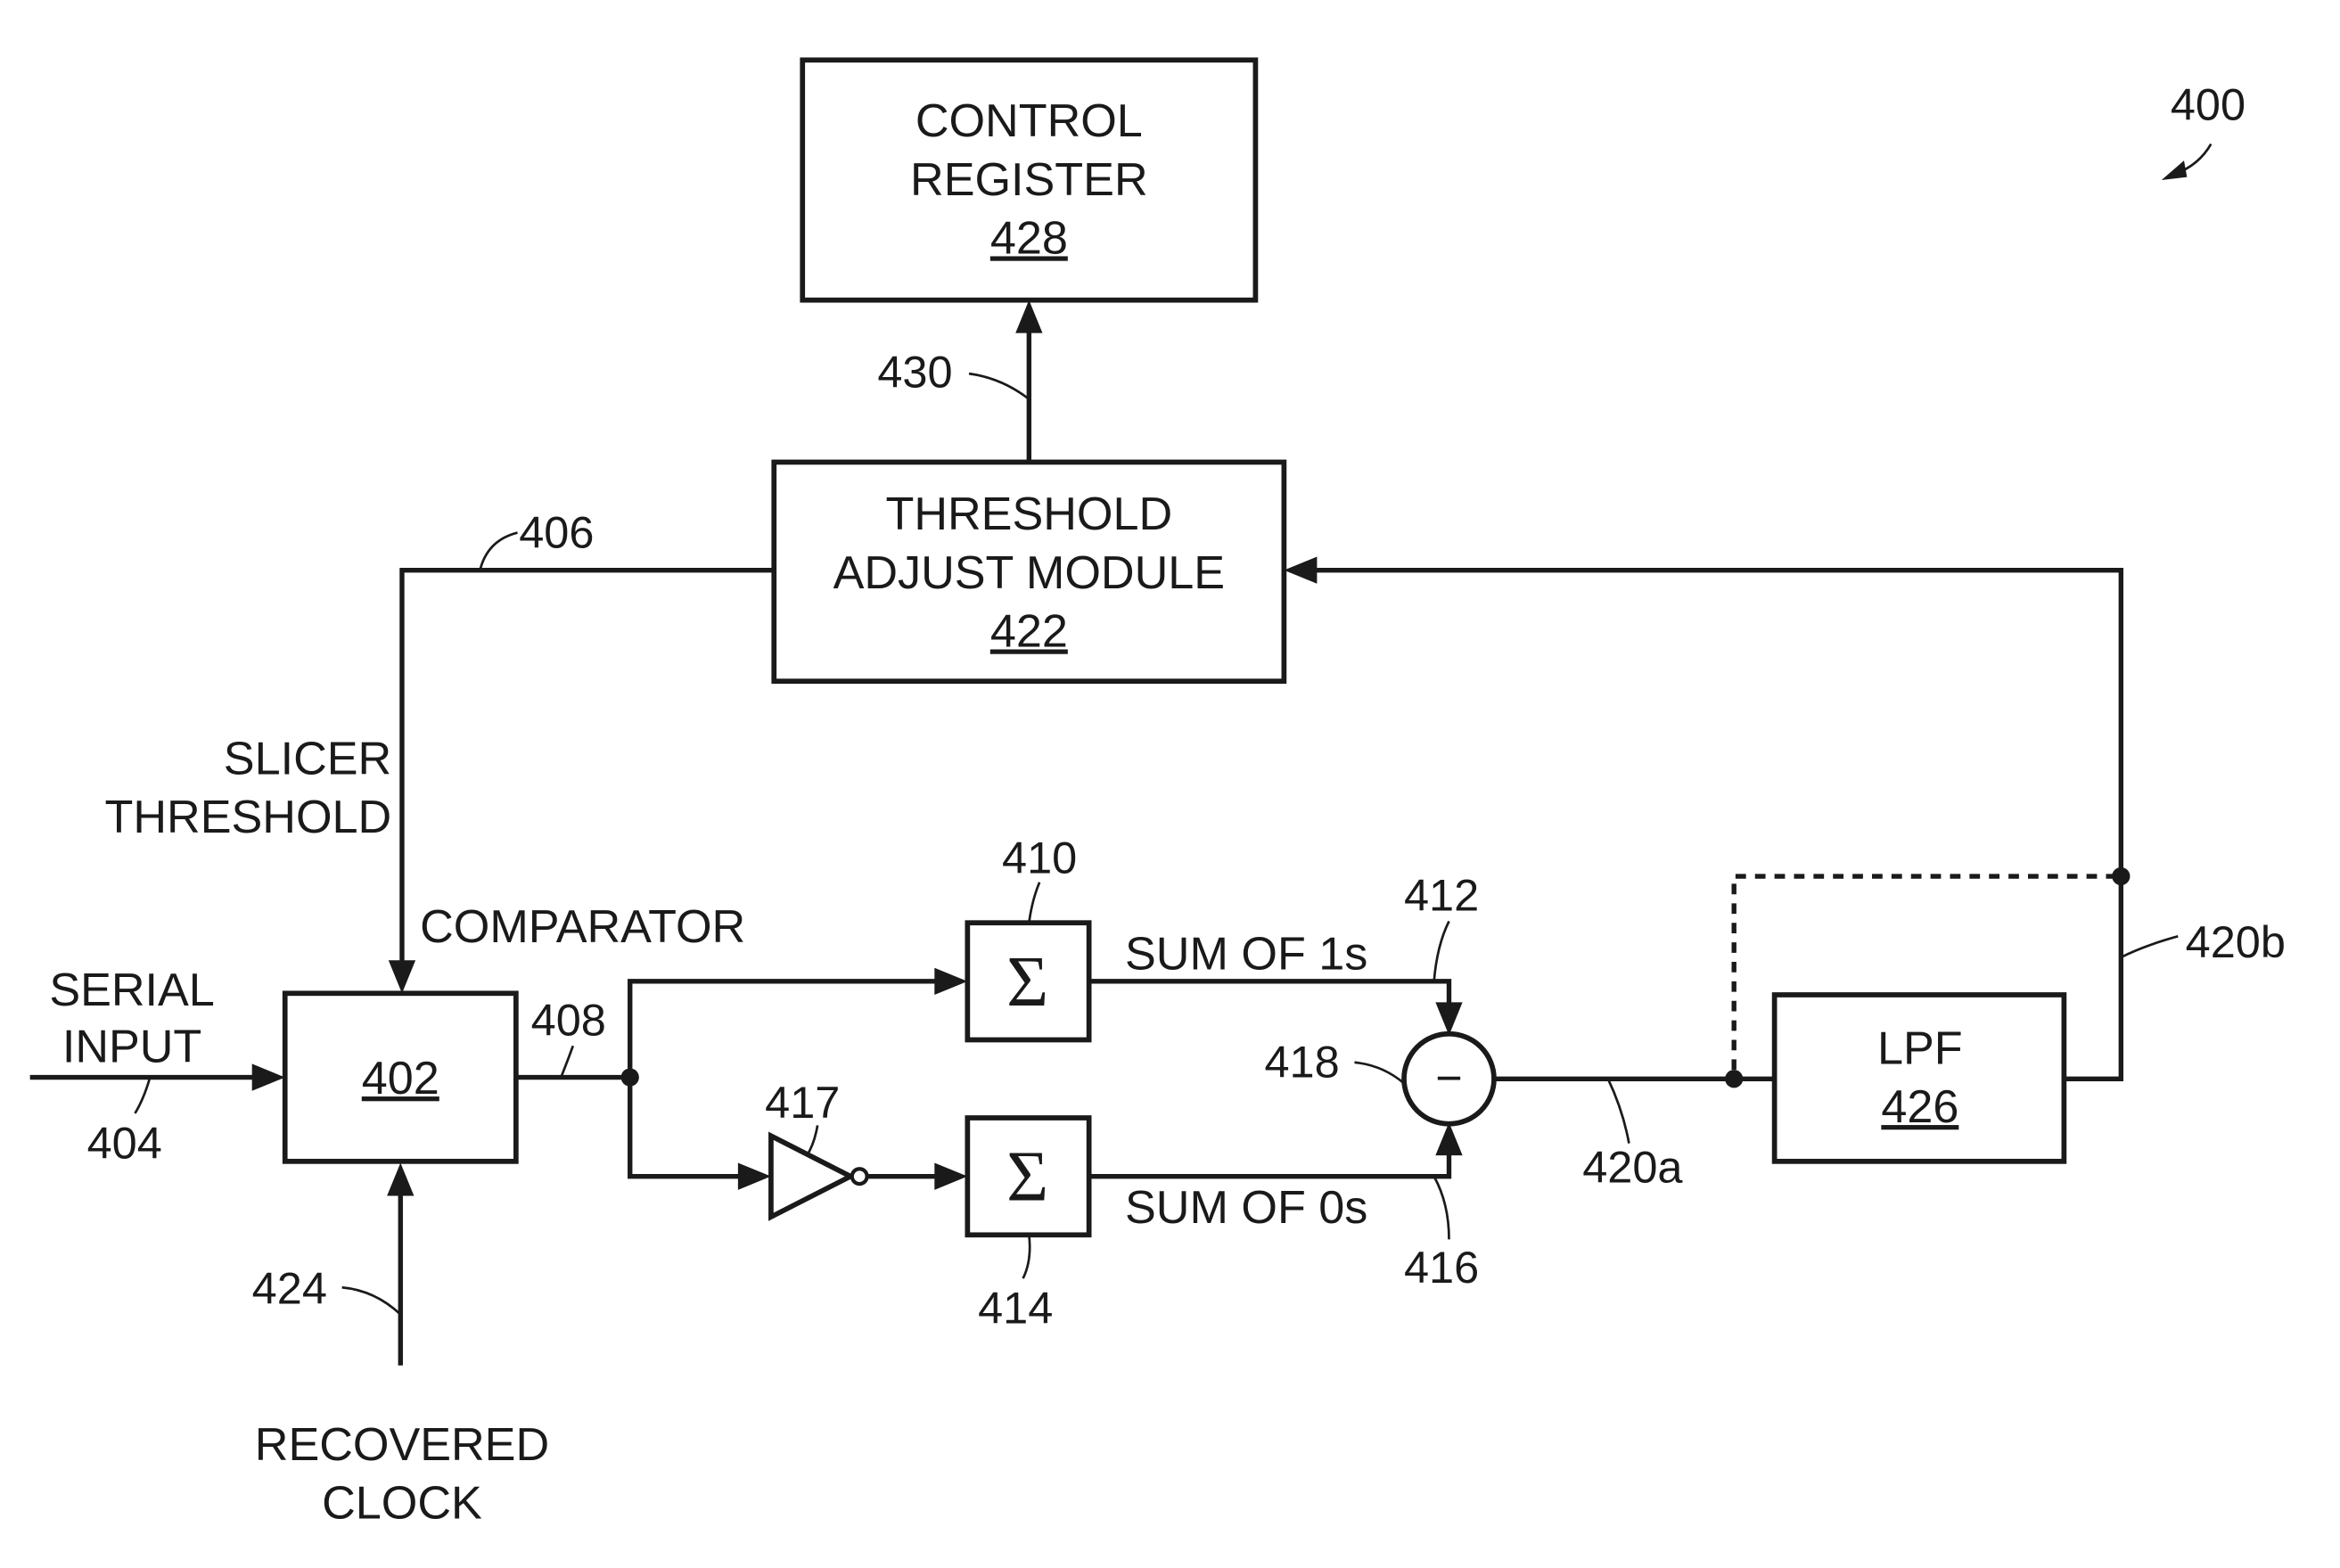  I want to click on figure-number: 400, so click(2209, 104).